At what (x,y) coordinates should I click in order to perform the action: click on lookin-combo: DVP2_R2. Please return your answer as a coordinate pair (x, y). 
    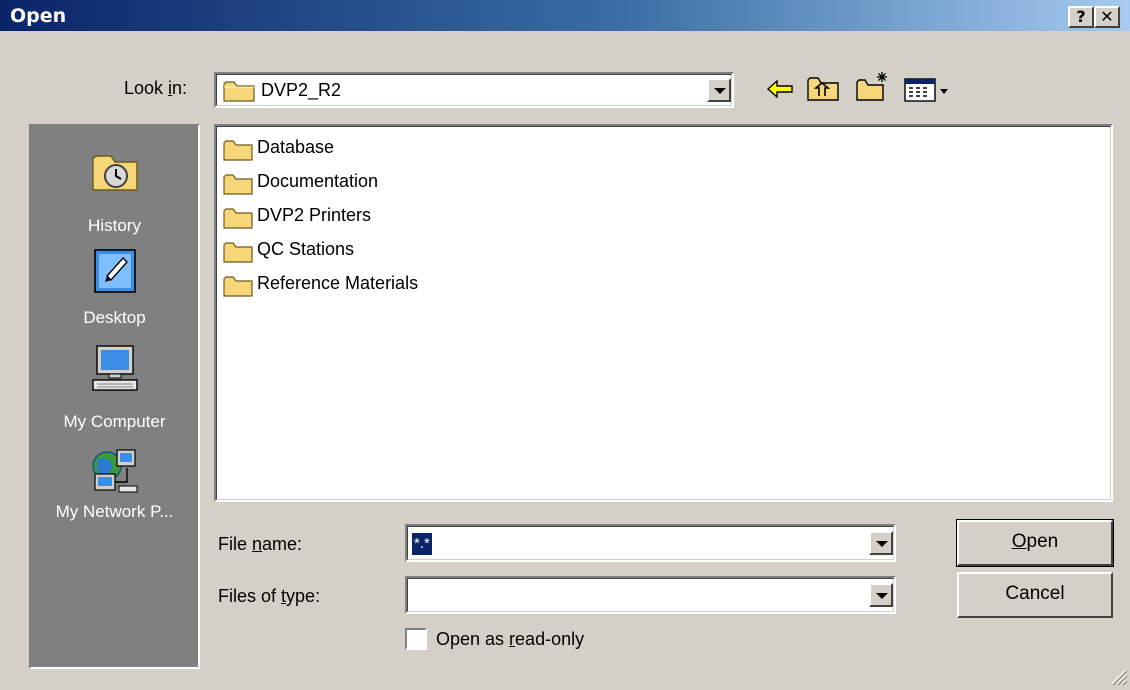
    Looking at the image, I should click on (474, 90).